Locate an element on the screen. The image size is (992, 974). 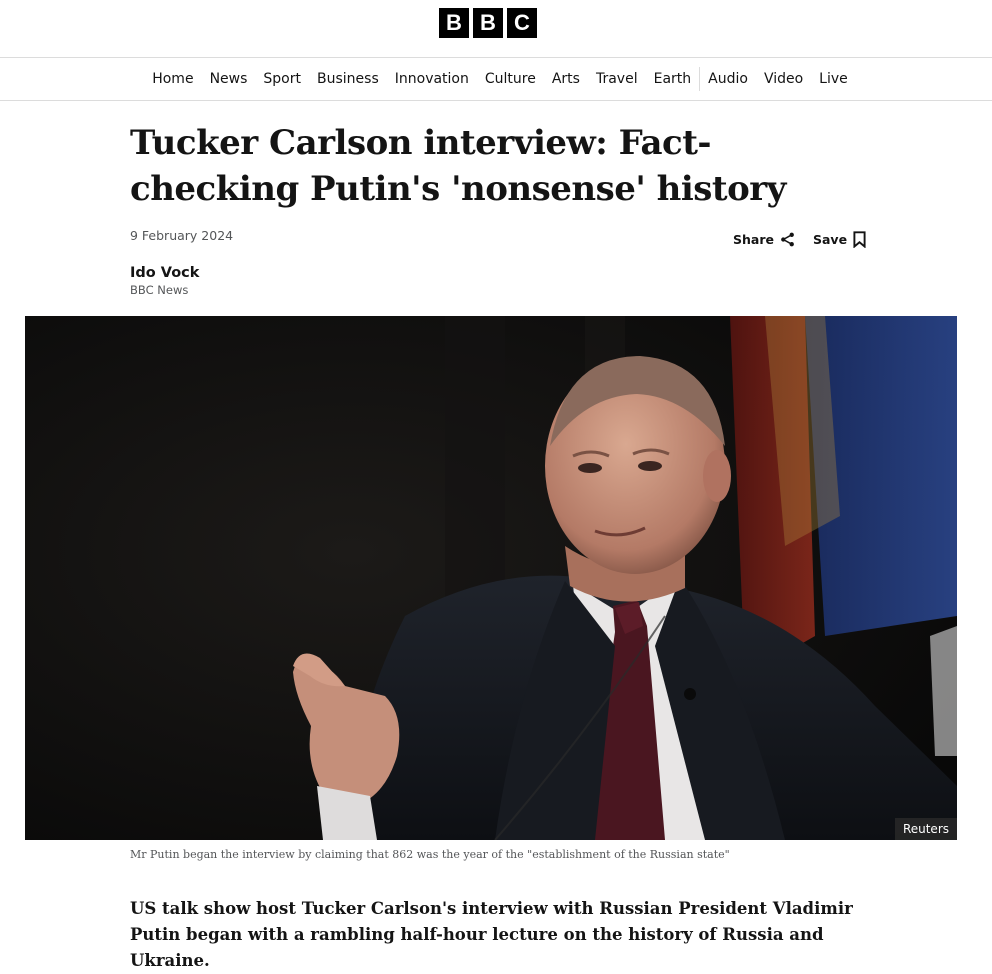
author-org: BBC News is located at coordinates (159, 290).